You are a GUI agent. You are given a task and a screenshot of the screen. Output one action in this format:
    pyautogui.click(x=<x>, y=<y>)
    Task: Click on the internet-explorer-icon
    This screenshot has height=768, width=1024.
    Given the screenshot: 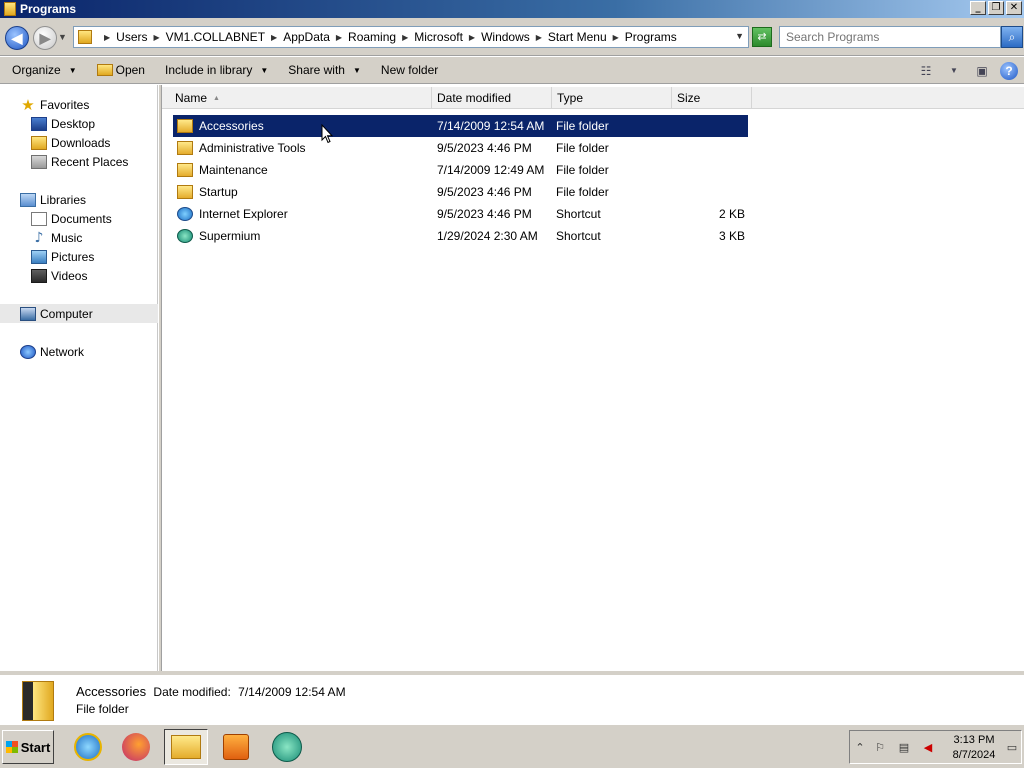 What is the action you would take?
    pyautogui.click(x=88, y=747)
    